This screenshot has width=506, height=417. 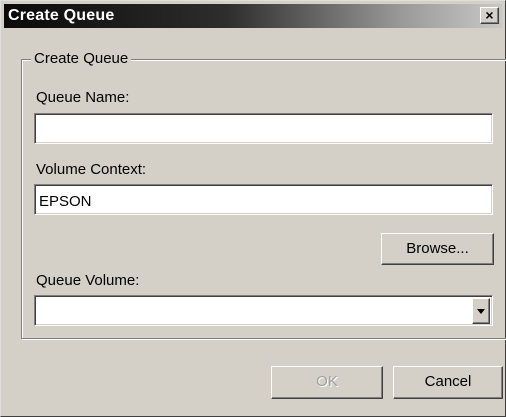 I want to click on volume-context-label: Volume Context:, so click(x=91, y=169).